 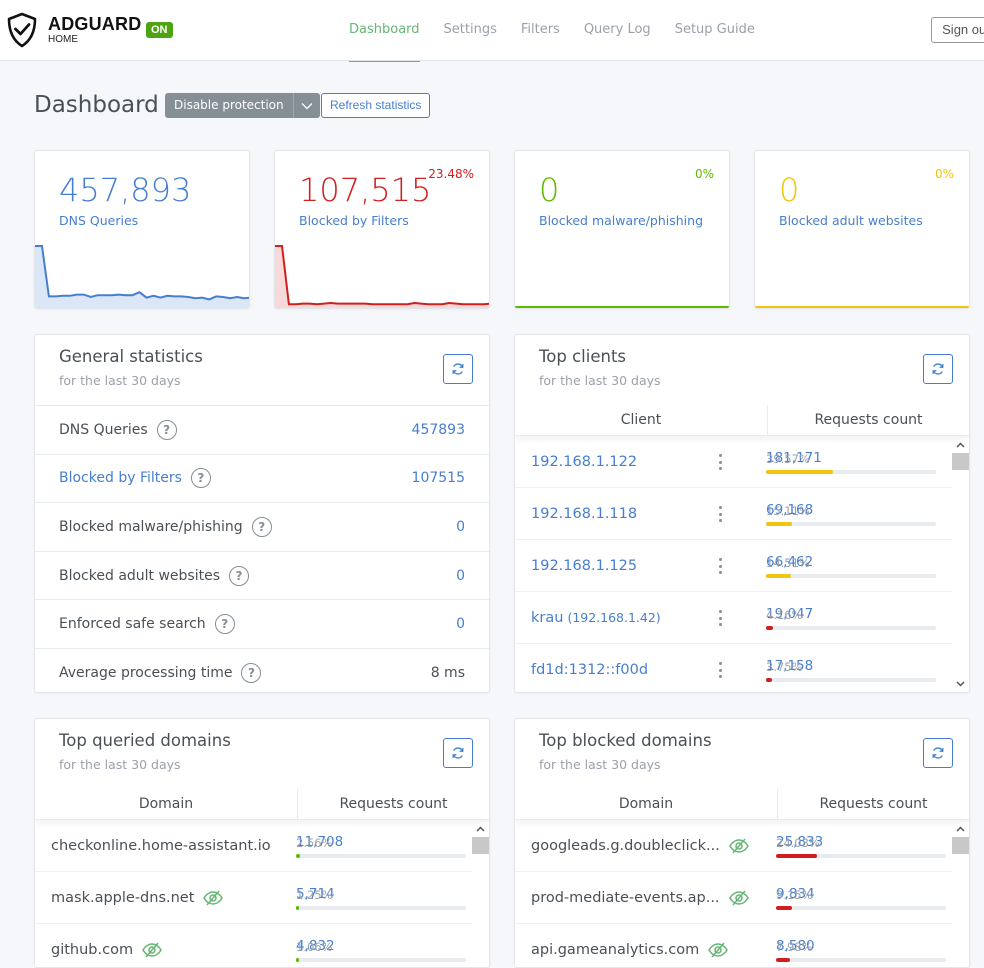 What do you see at coordinates (622, 950) in the screenshot?
I see `domain-name: api.gameanalytics.com` at bounding box center [622, 950].